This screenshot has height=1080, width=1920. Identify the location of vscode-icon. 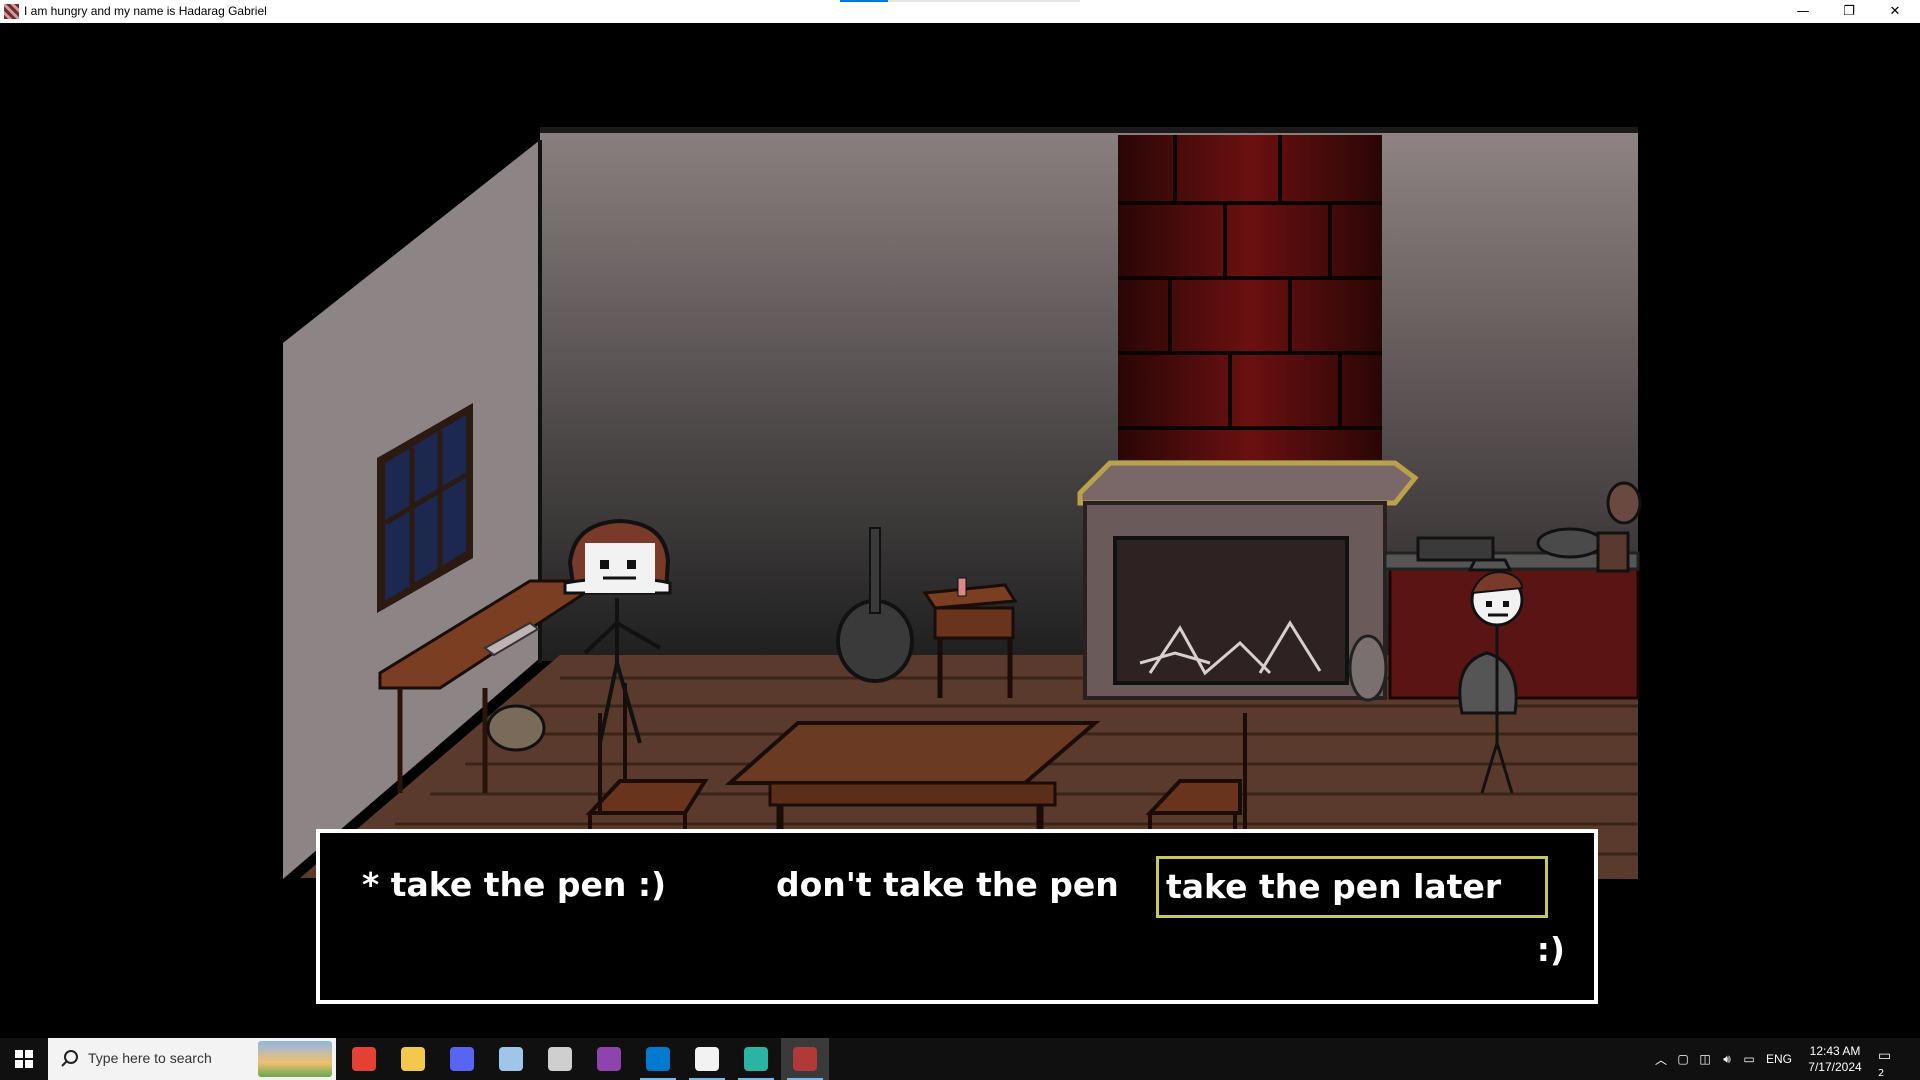
(658, 1059).